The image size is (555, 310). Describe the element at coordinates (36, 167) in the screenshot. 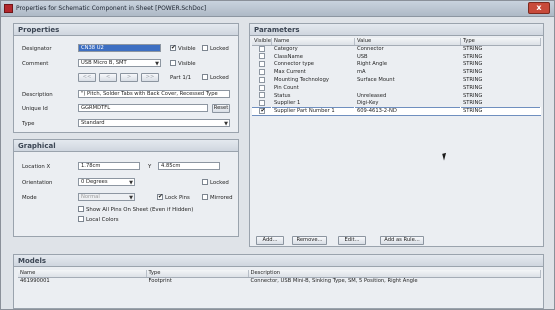

I see `location-x-label: Location X` at that location.